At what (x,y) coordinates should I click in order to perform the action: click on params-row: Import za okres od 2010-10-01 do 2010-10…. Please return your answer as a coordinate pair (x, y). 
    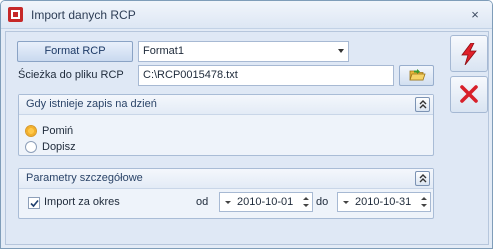
    Looking at the image, I should click on (226, 203).